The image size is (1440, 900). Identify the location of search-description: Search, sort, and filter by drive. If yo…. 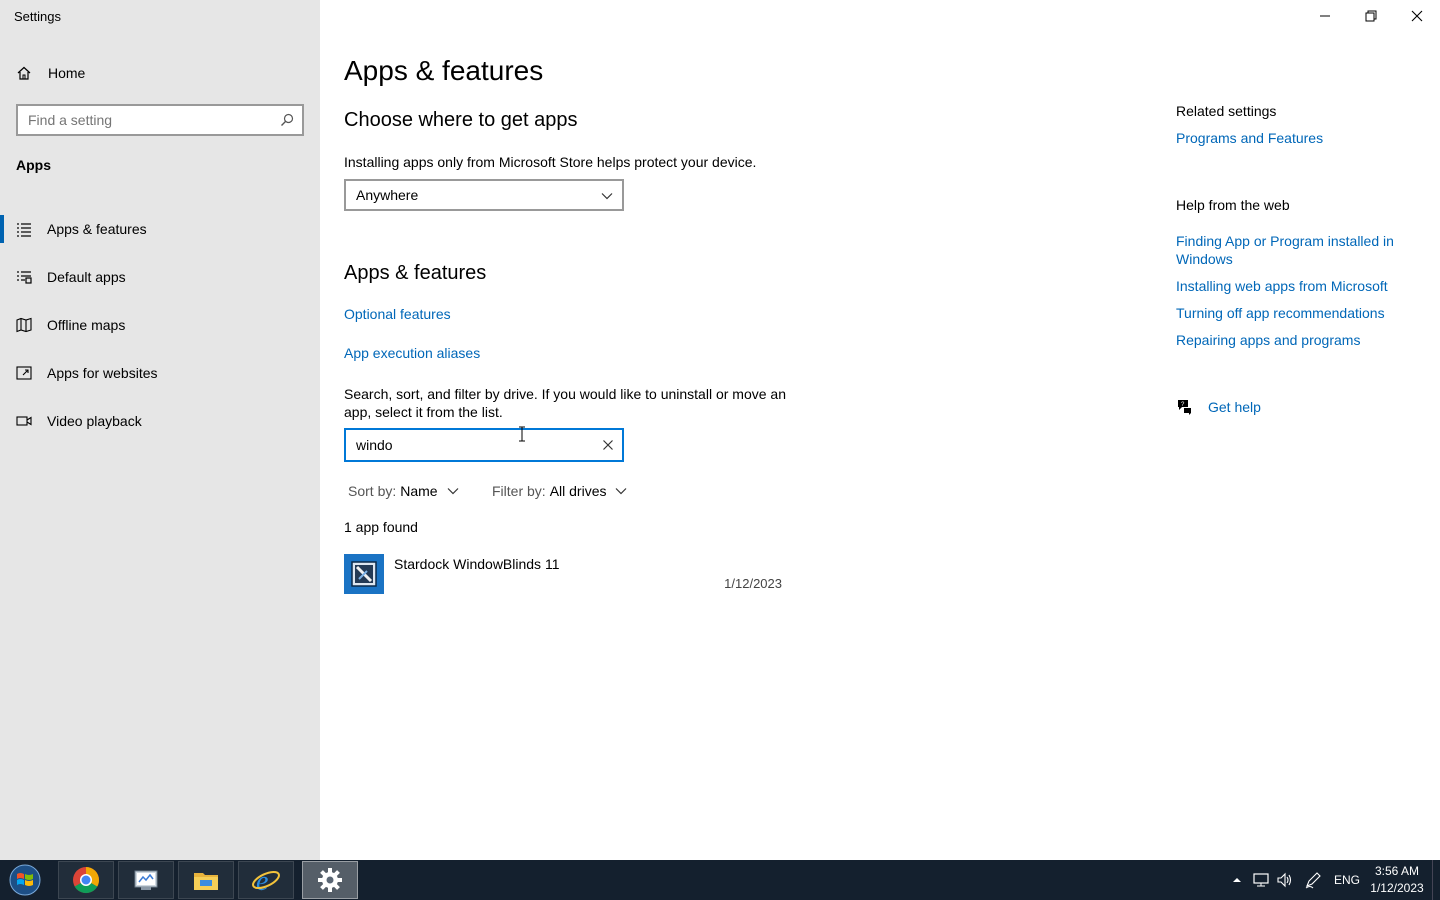
(565, 403).